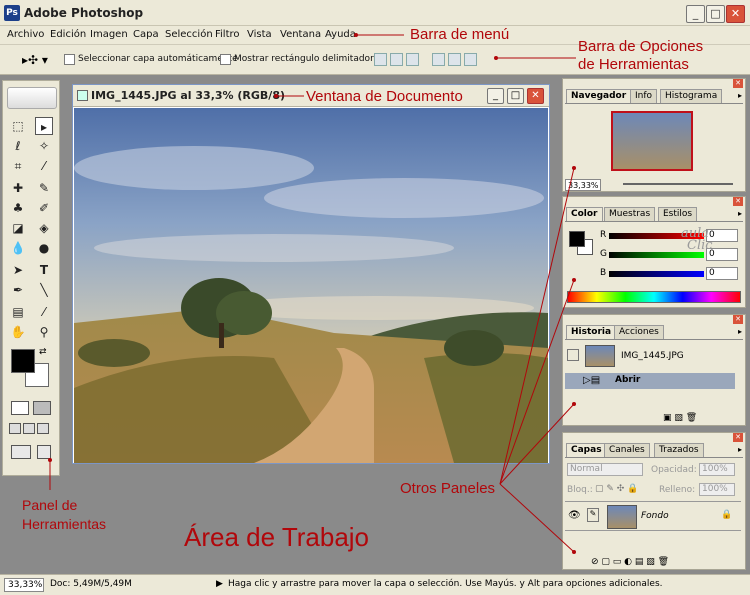 The width and height of the screenshot is (750, 595). Describe the element at coordinates (23, 361) in the screenshot. I see `foreground-color-front` at that location.